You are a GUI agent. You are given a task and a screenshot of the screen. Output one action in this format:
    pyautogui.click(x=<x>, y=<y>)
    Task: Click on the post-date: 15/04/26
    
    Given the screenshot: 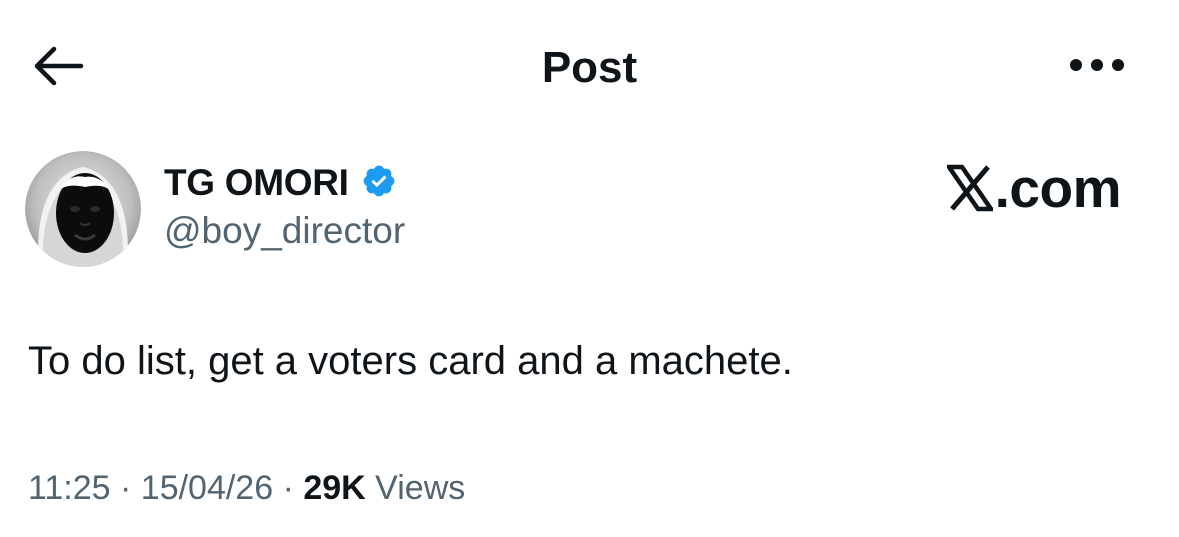 What is the action you would take?
    pyautogui.click(x=207, y=488)
    